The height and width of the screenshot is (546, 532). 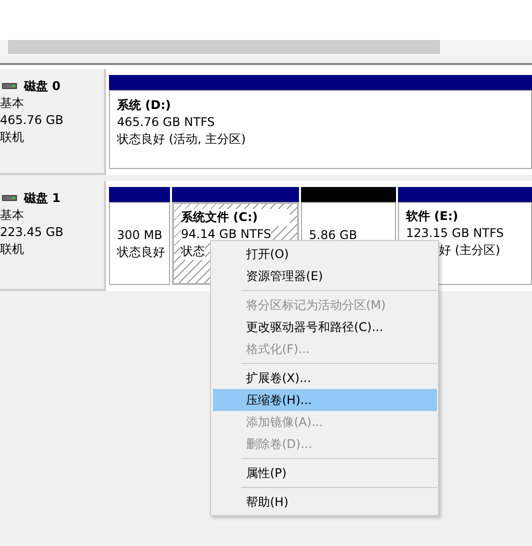 What do you see at coordinates (166, 122) in the screenshot?
I see `partition-detail: 465.76 GB NTFS` at bounding box center [166, 122].